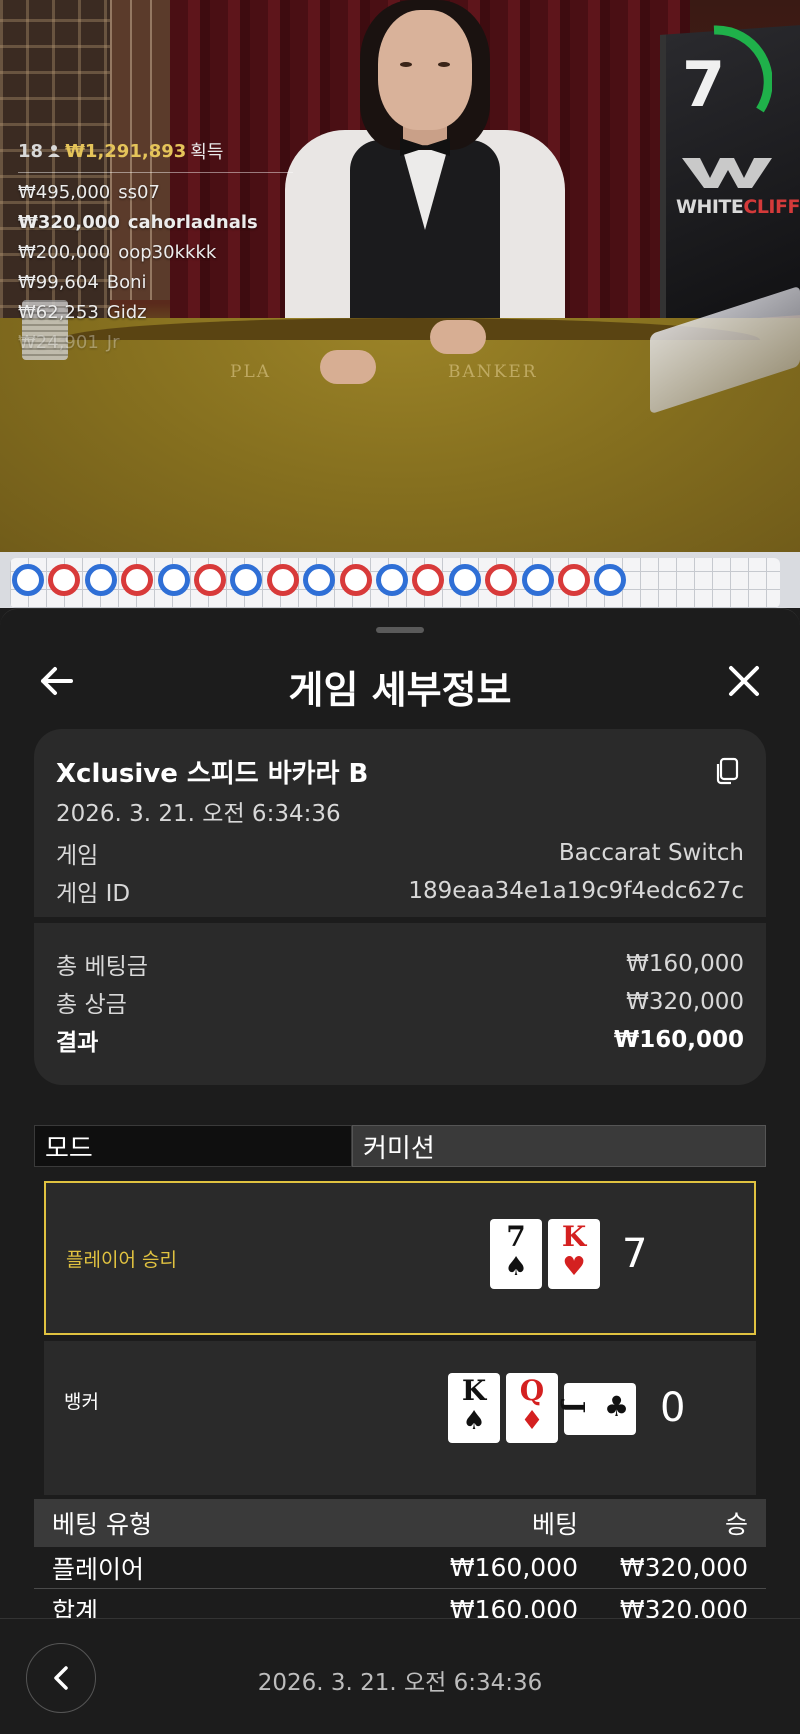 The image size is (800, 1734). I want to click on total-prize-row: 총 상금 ₩320,000, so click(400, 1002).